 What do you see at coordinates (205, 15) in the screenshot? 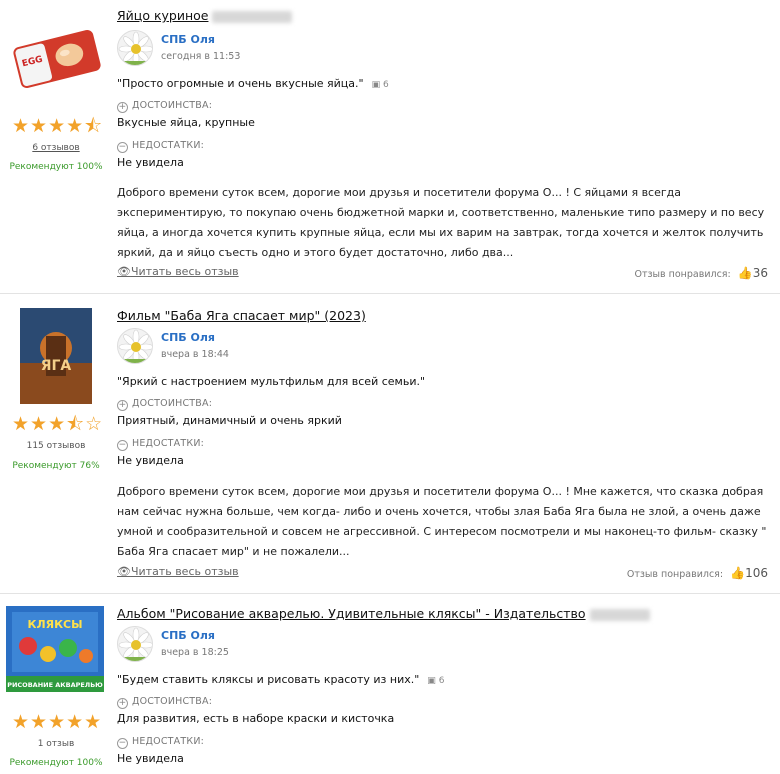
I see `review-title-link: Яйцо куриное` at bounding box center [205, 15].